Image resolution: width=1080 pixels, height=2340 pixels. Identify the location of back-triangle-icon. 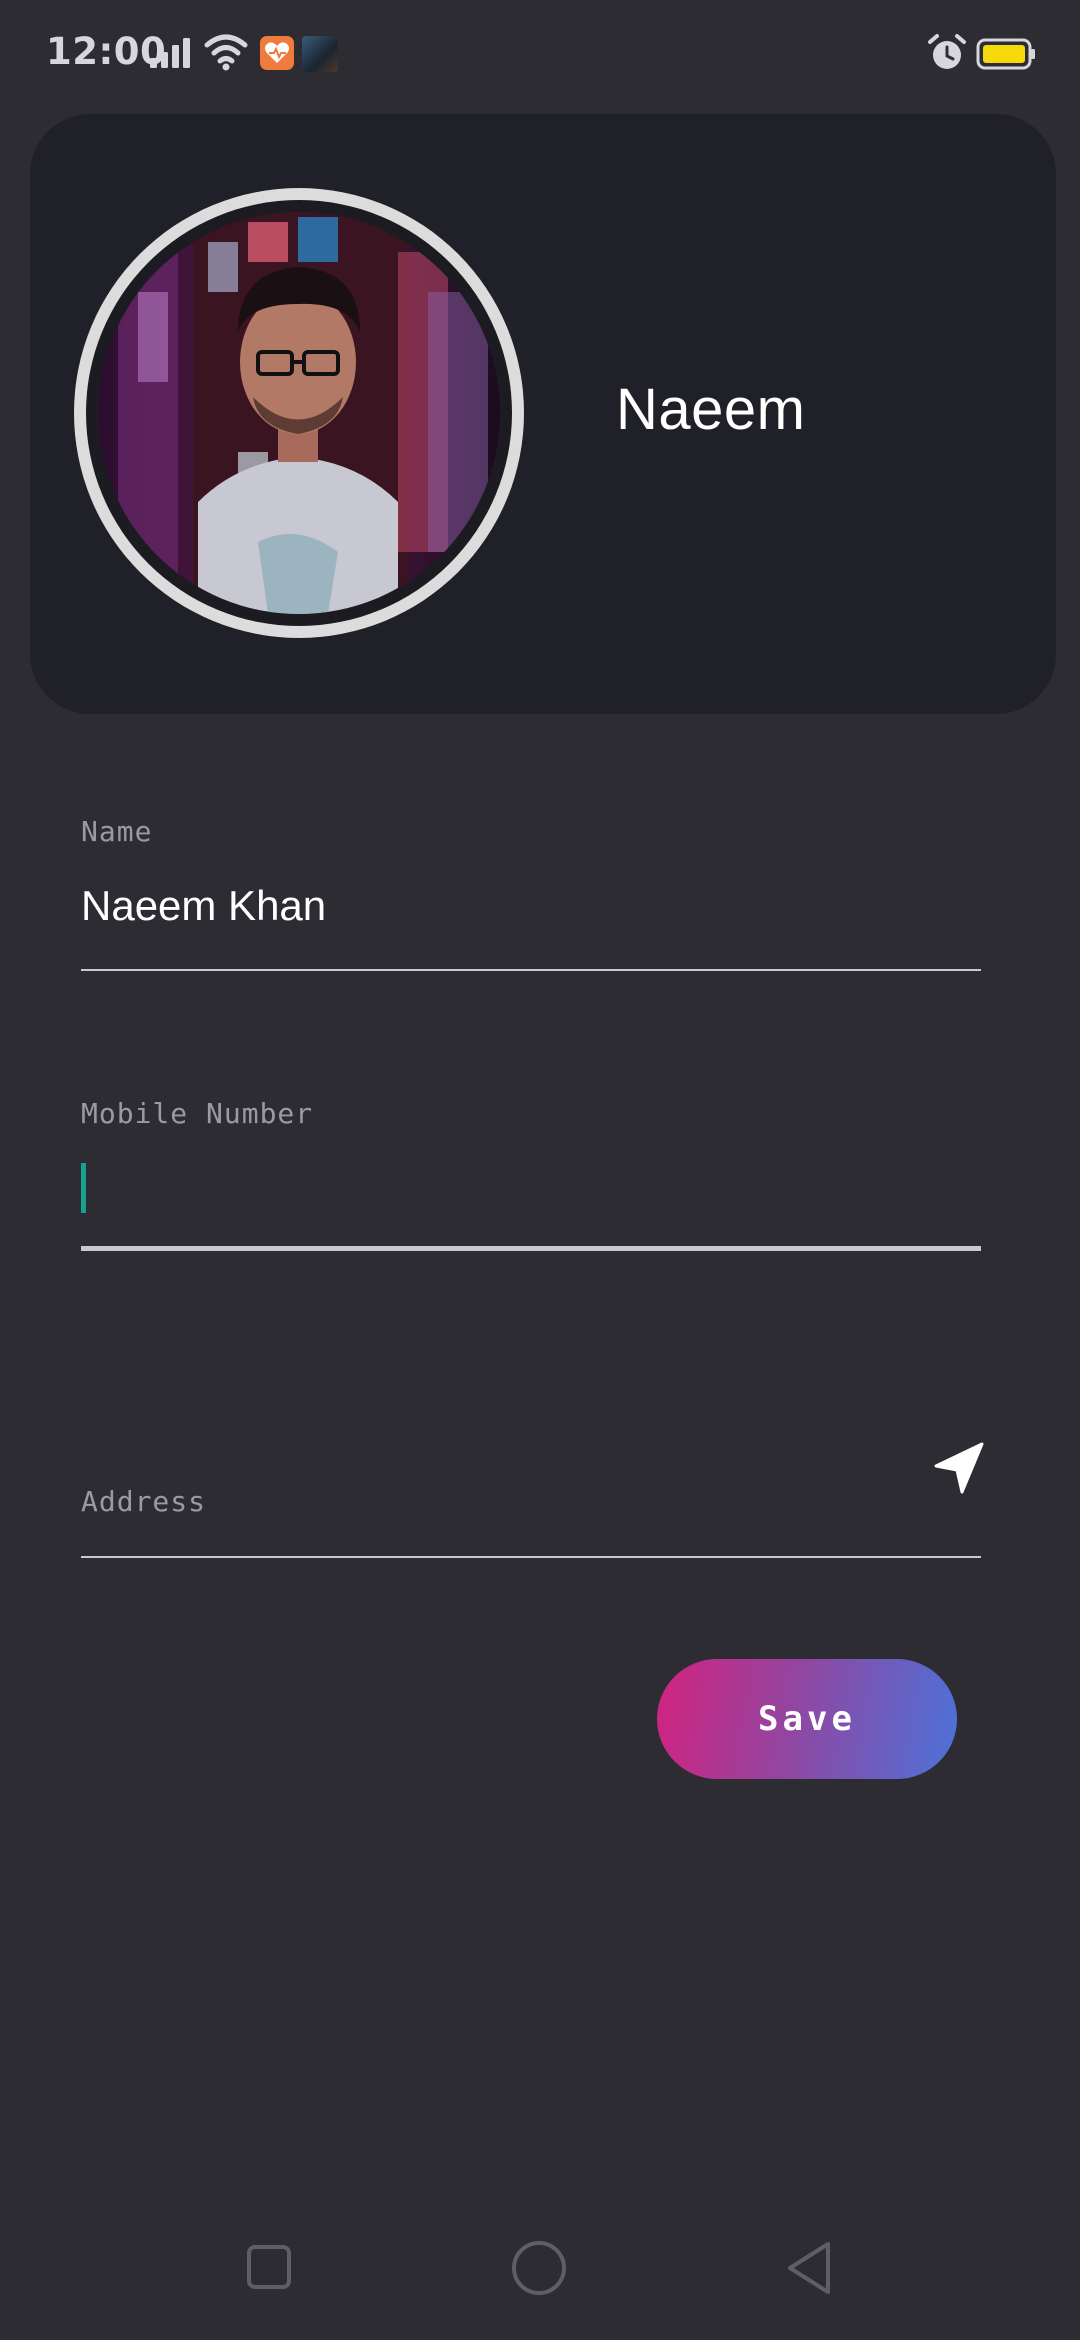
(809, 2268).